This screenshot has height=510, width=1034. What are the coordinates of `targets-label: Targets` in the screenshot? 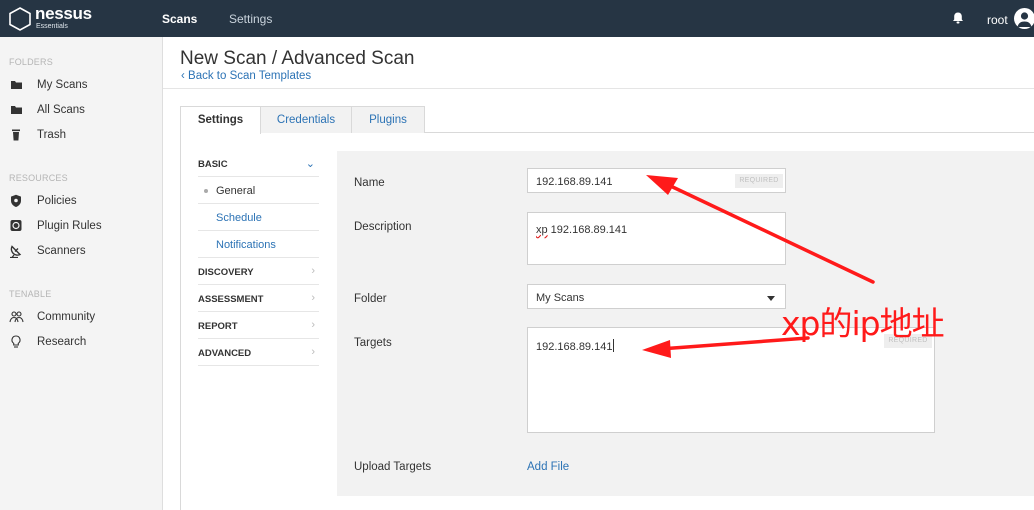 It's located at (373, 343).